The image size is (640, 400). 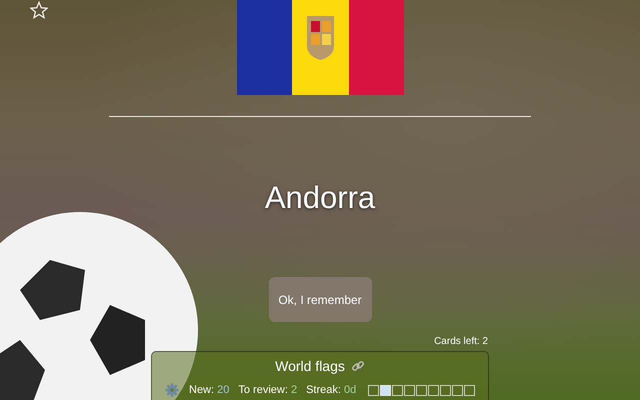 What do you see at coordinates (172, 390) in the screenshot?
I see `settings-icon` at bounding box center [172, 390].